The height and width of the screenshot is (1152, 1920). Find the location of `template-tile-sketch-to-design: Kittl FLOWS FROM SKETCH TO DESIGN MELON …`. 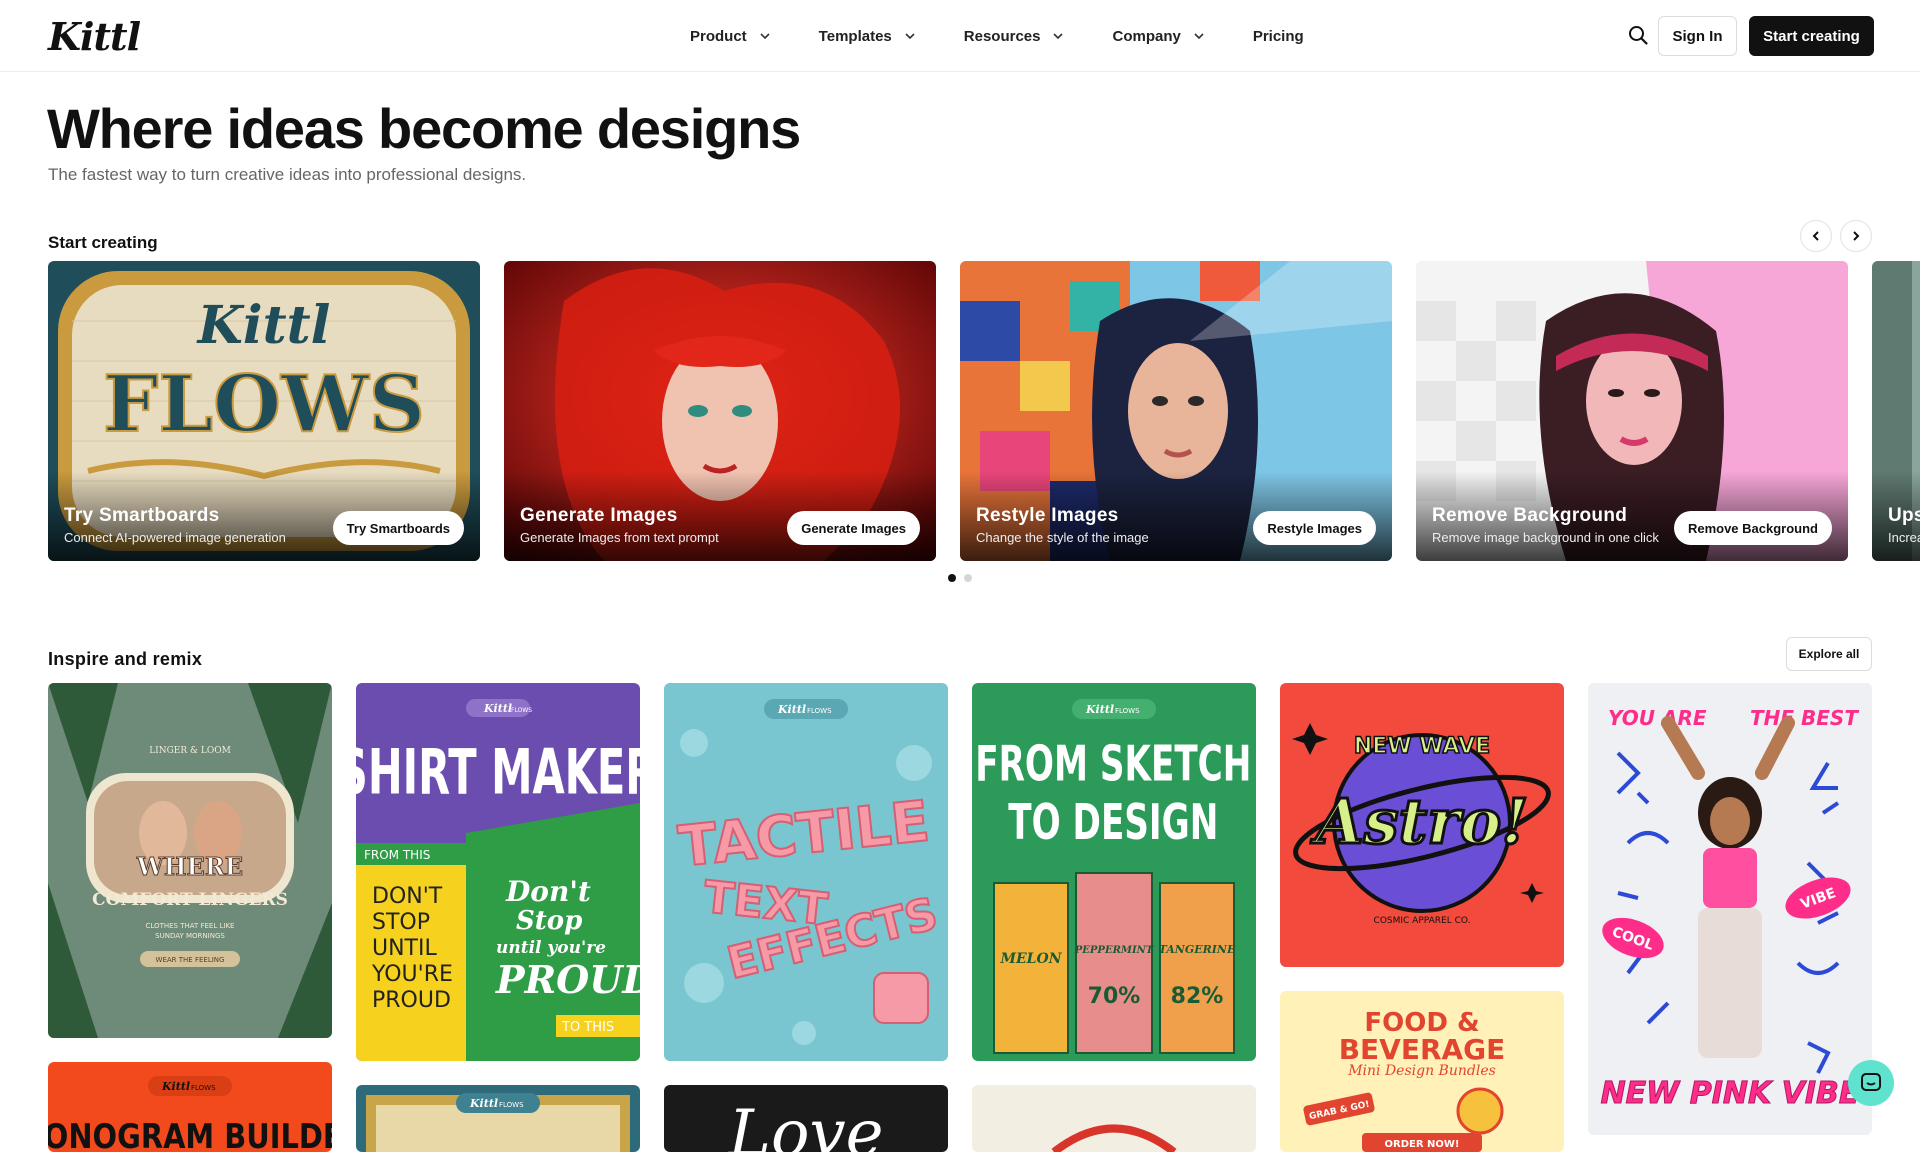

template-tile-sketch-to-design: Kittl FLOWS FROM SKETCH TO DESIGN MELON … is located at coordinates (1114, 872).